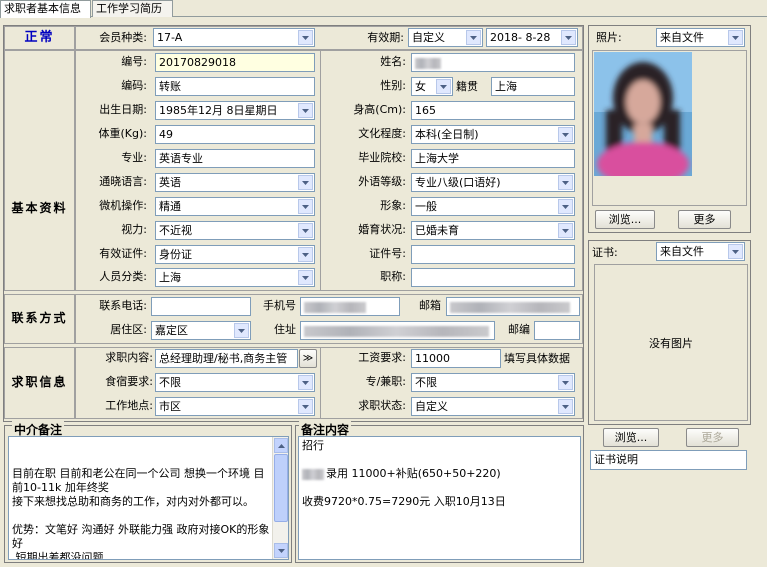 The image size is (767, 567). What do you see at coordinates (712, 437) in the screenshot?
I see `certificate-more-button: 更多` at bounding box center [712, 437].